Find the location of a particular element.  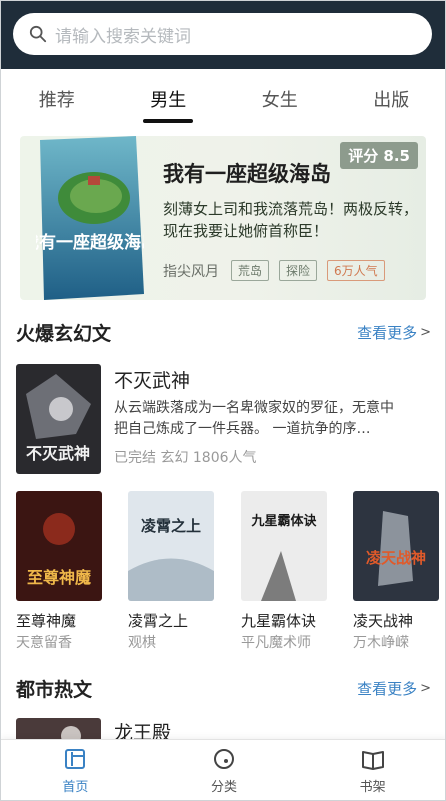

search-placeholder: 请输入搜索关键词 is located at coordinates (123, 36).